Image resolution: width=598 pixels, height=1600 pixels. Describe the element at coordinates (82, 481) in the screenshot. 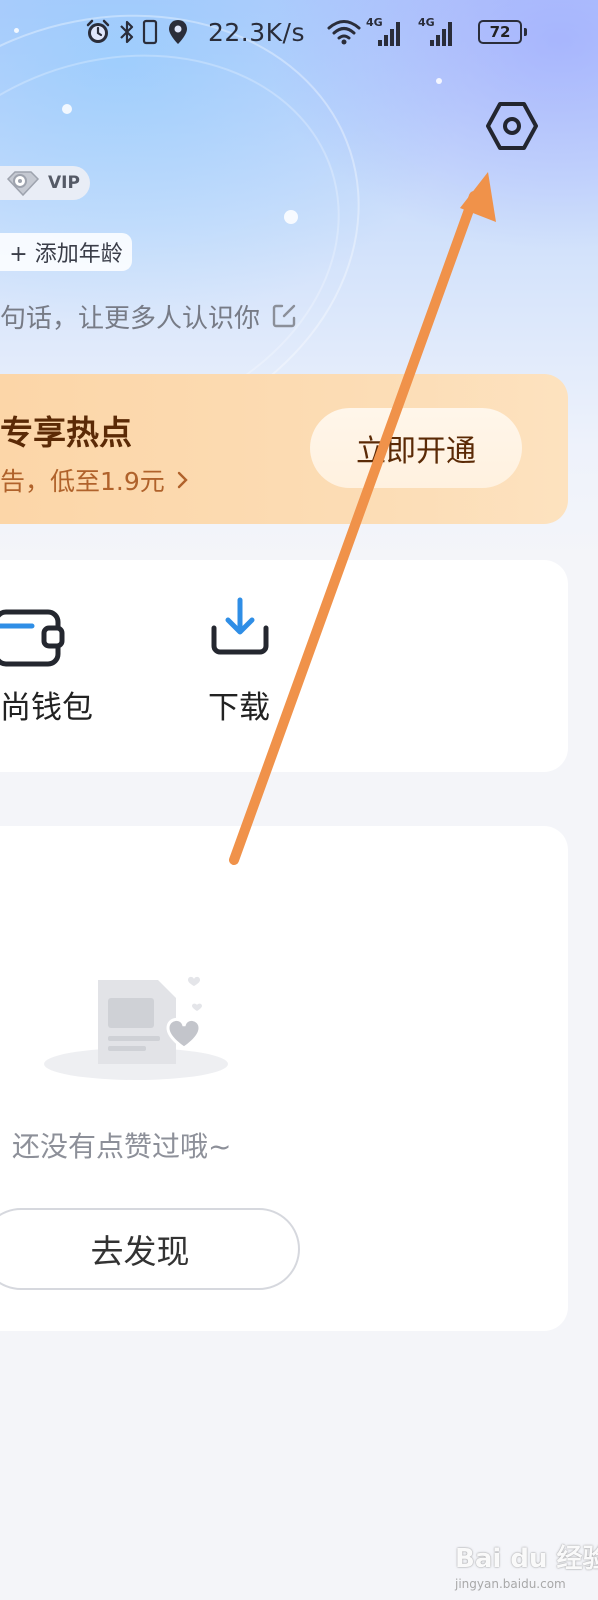

I see `promo-subtitle-text: 告，低至1.9元` at that location.